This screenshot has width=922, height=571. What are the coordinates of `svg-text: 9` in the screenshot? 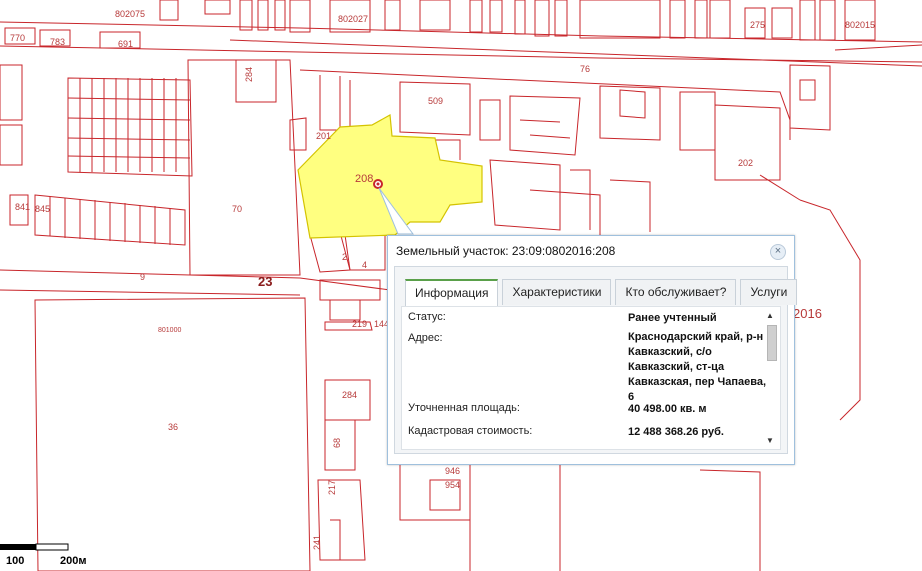 It's located at (142, 277).